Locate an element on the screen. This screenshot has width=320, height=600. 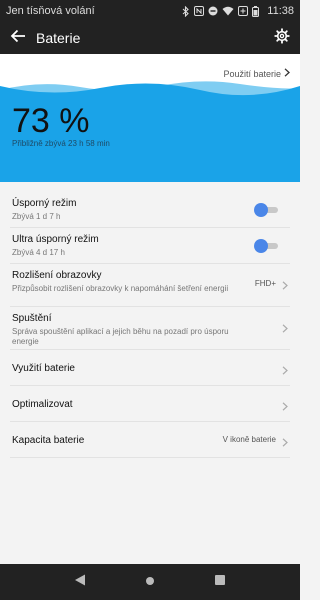
back-triangle-icon is located at coordinates (80, 582).